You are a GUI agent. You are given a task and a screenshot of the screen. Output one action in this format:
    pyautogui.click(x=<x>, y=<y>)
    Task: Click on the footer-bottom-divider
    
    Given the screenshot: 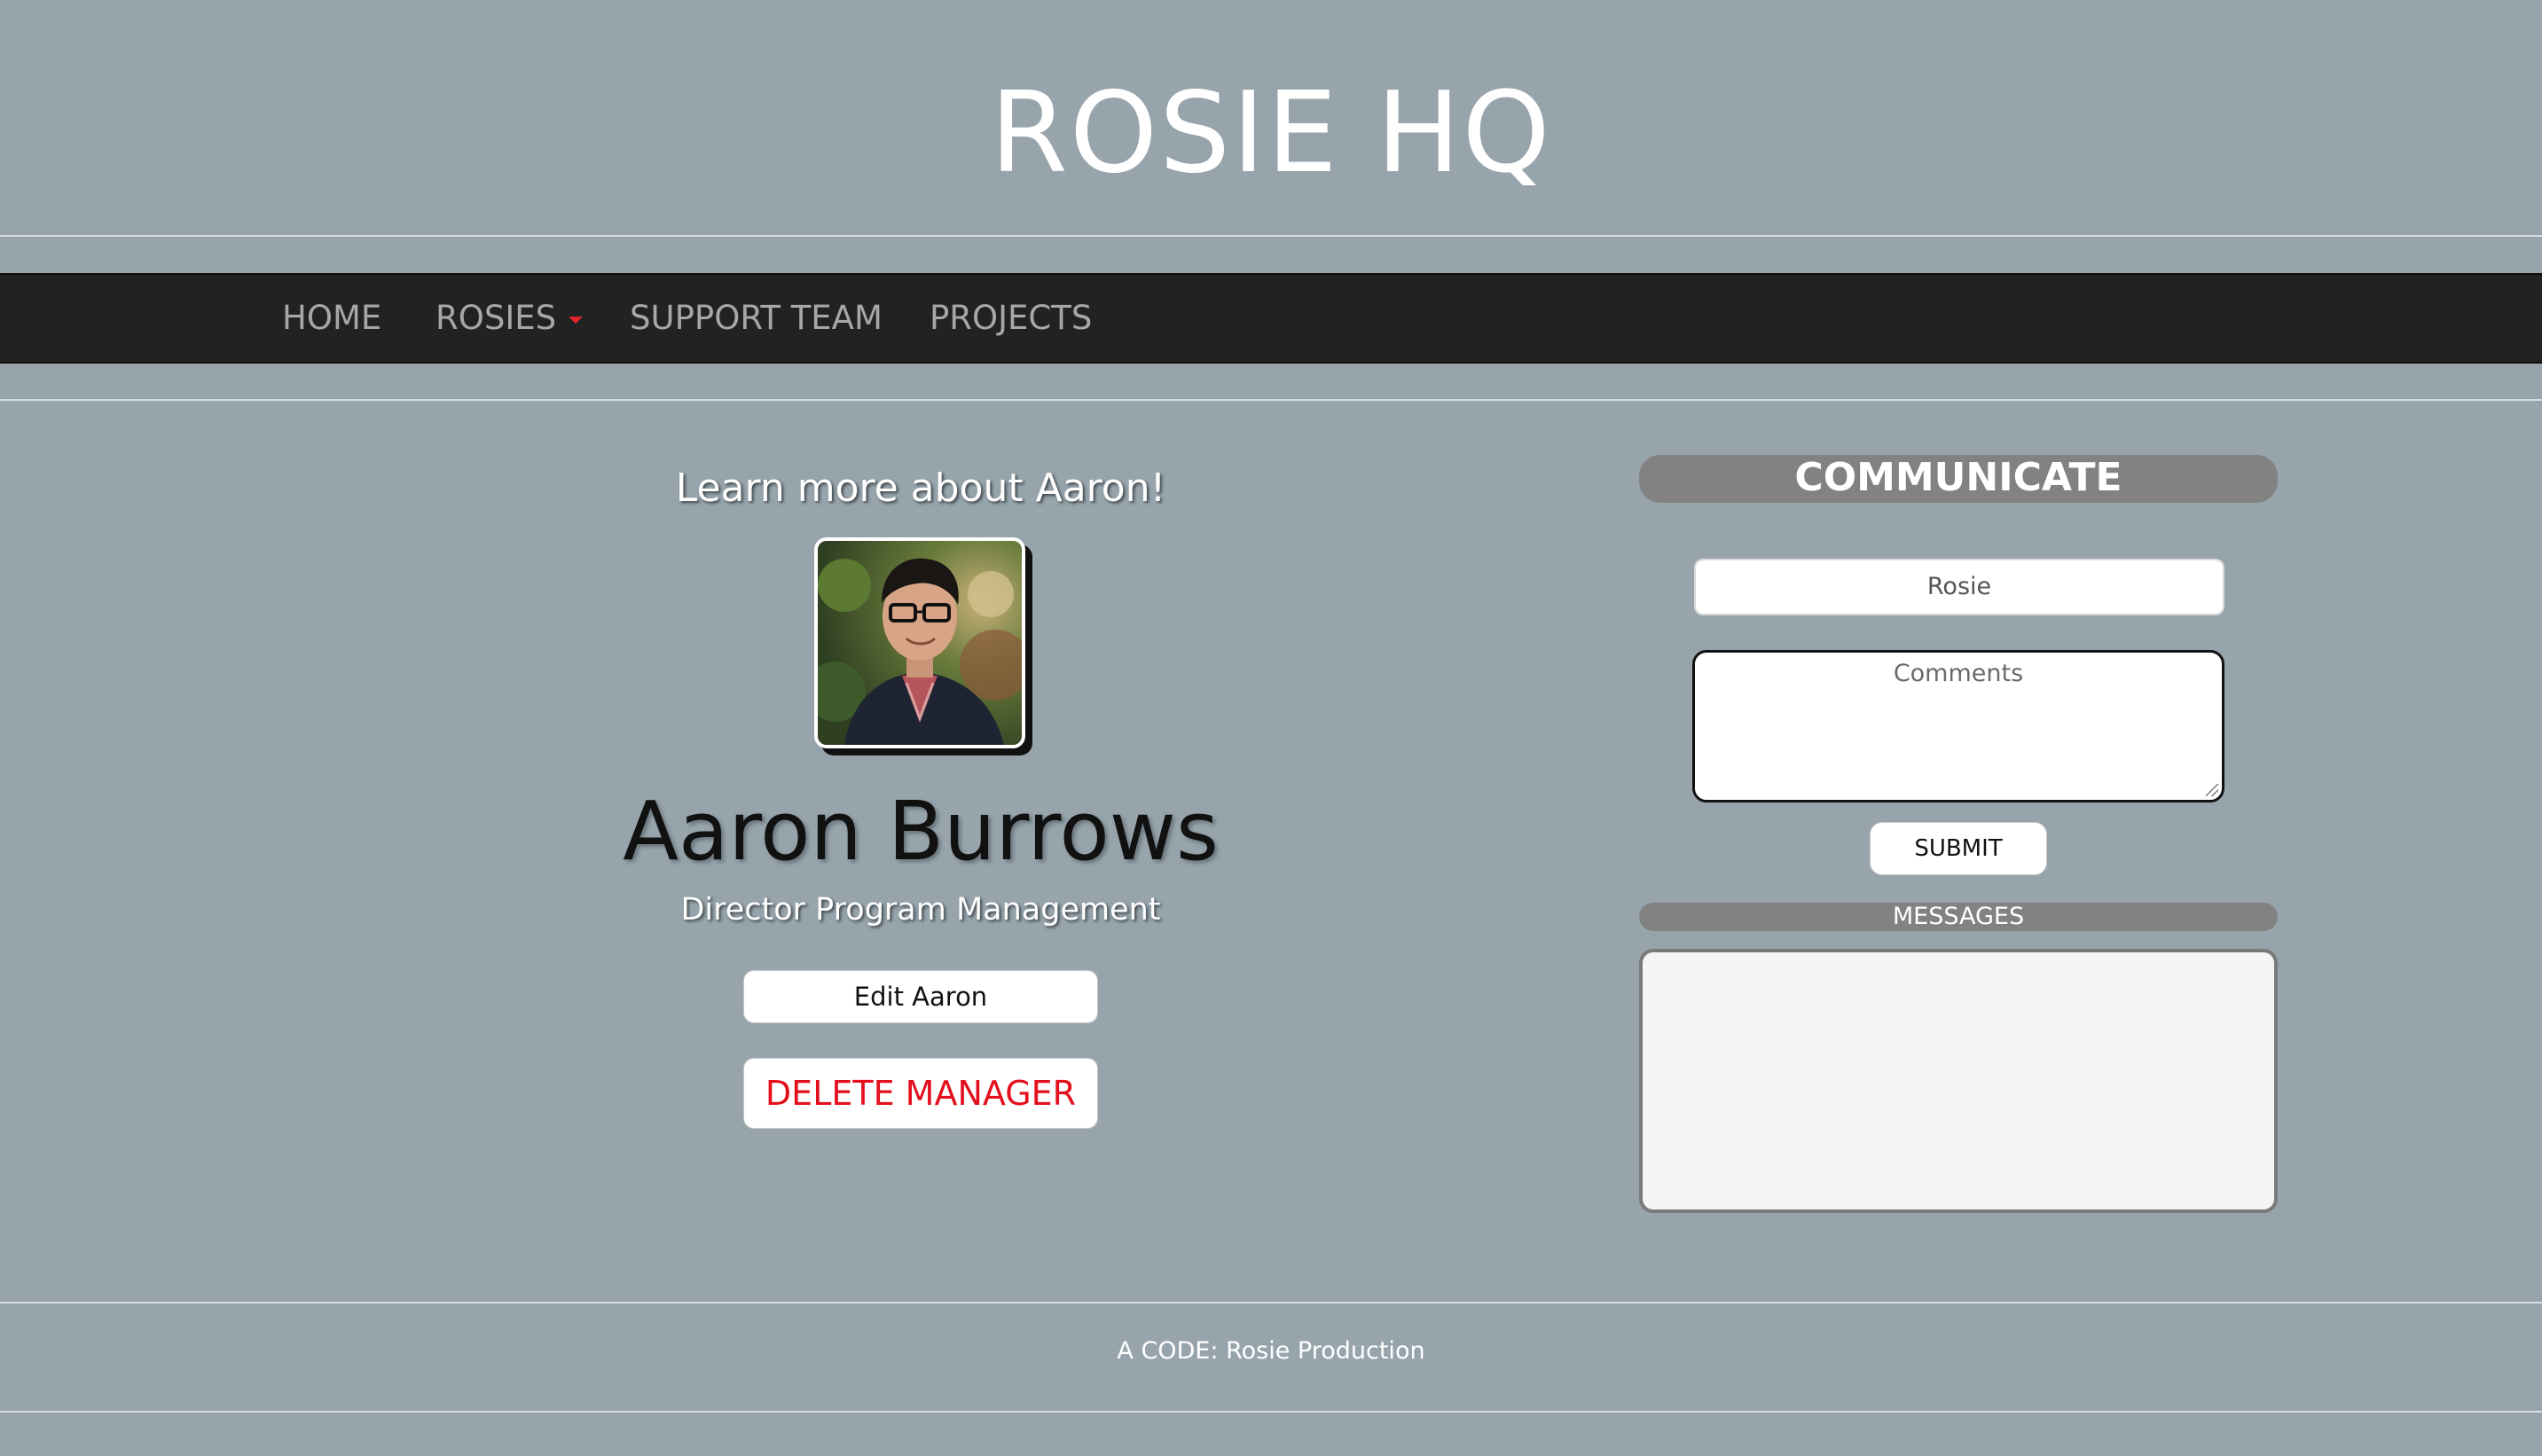 What is the action you would take?
    pyautogui.click(x=1271, y=1412)
    